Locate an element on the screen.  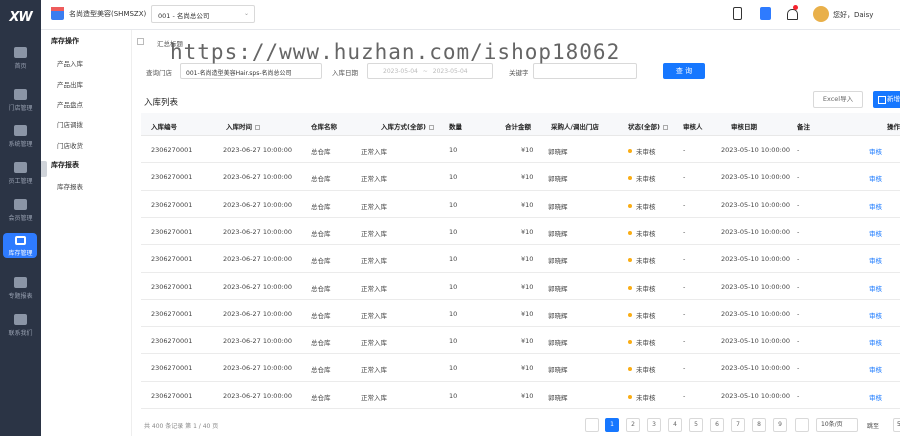
rail-item-label: 门店管理 is located at coordinates (20, 108).